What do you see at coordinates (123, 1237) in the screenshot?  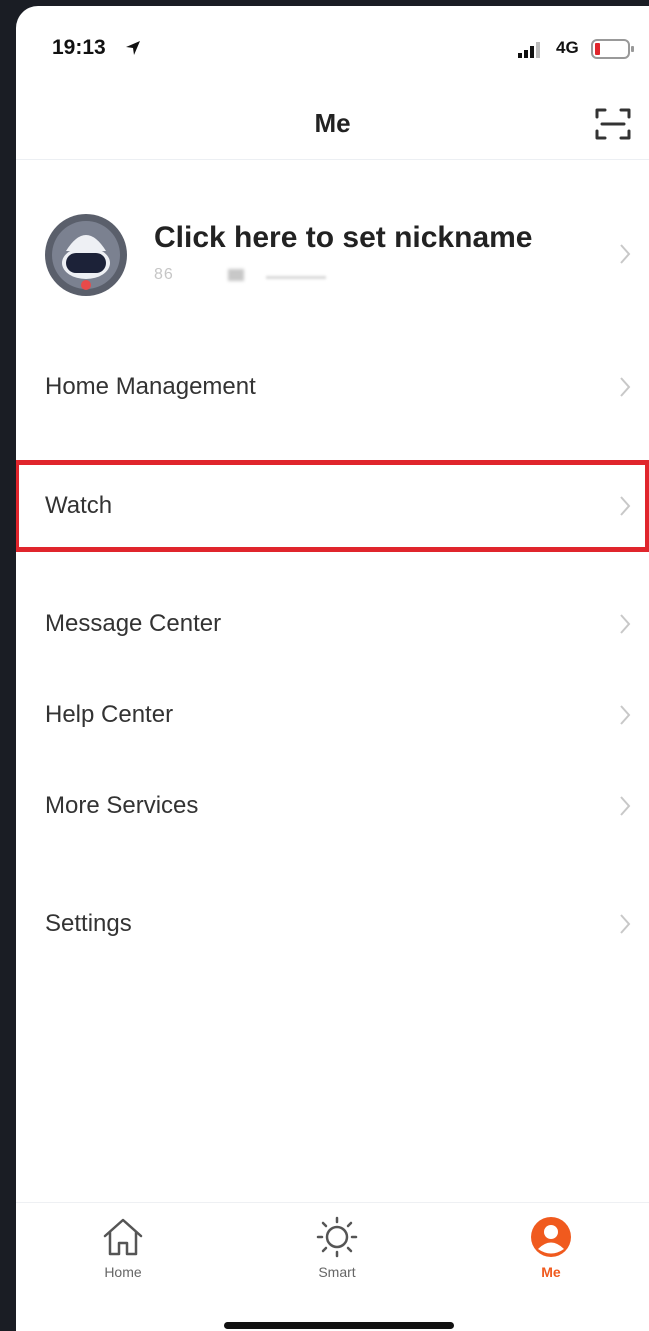 I see `home-icon` at bounding box center [123, 1237].